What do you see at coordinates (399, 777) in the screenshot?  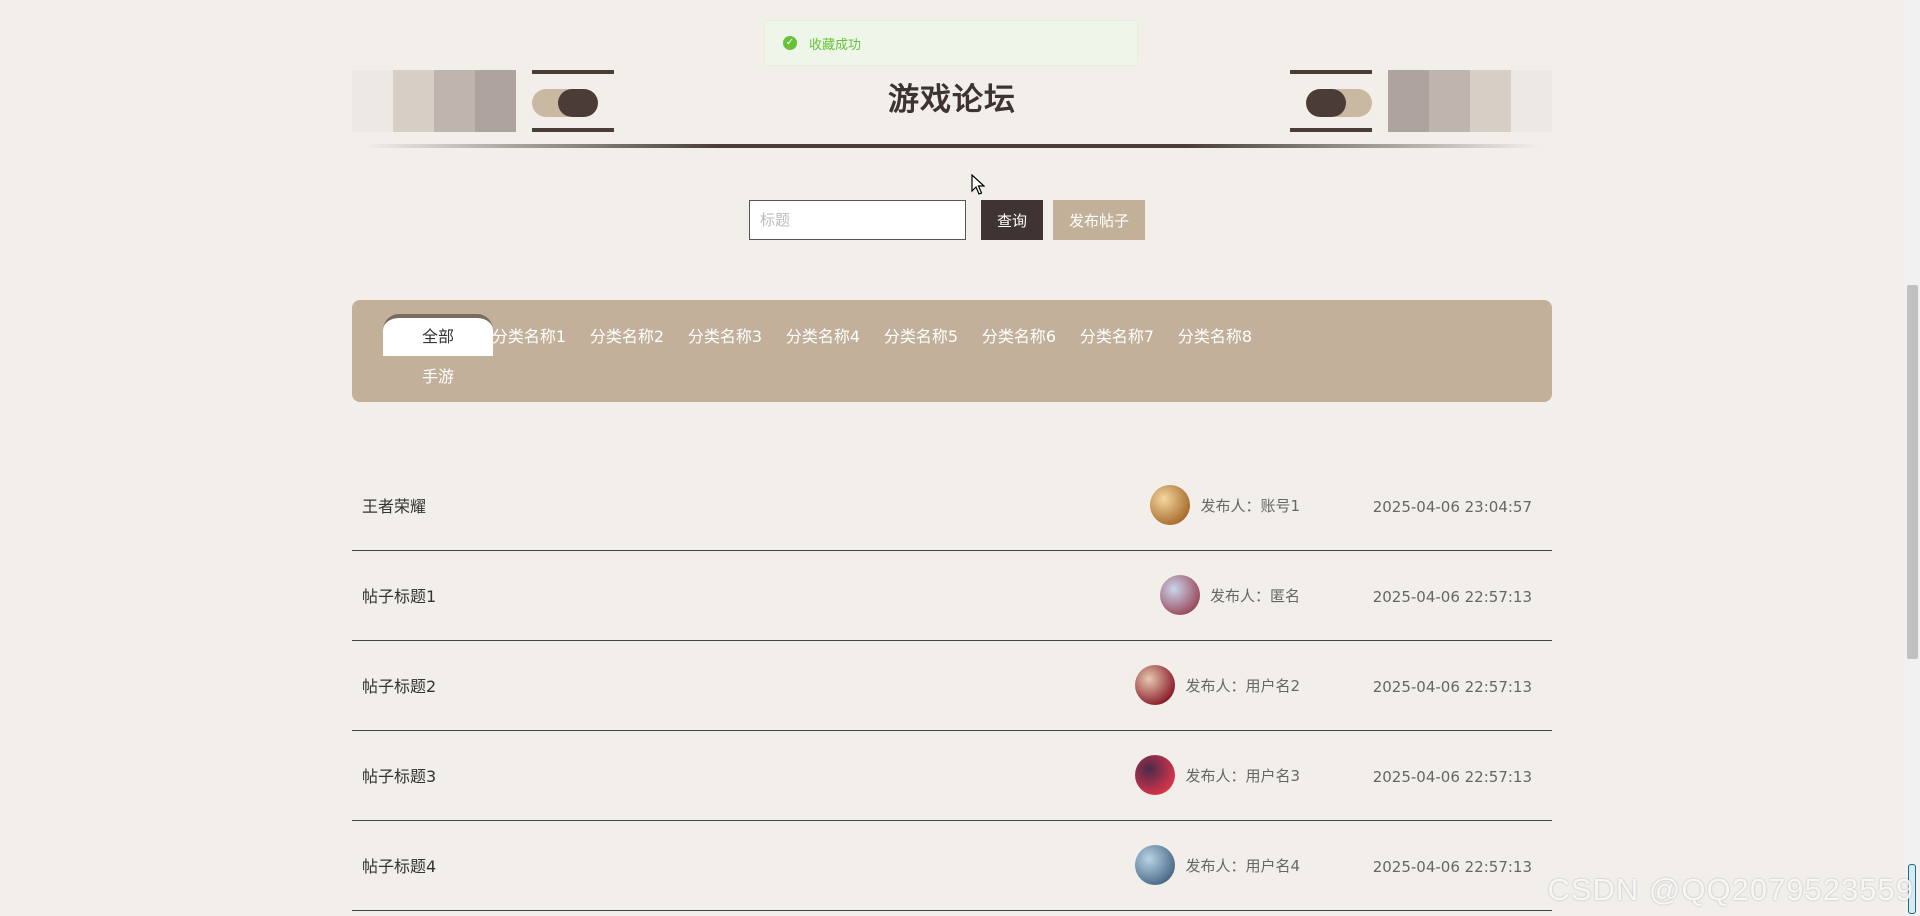 I see `post-title: 帖子标题3` at bounding box center [399, 777].